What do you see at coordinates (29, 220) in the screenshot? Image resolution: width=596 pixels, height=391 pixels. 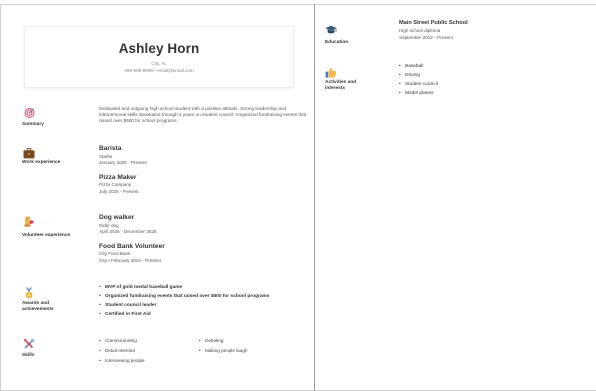 I see `volunteer-hand-icon` at bounding box center [29, 220].